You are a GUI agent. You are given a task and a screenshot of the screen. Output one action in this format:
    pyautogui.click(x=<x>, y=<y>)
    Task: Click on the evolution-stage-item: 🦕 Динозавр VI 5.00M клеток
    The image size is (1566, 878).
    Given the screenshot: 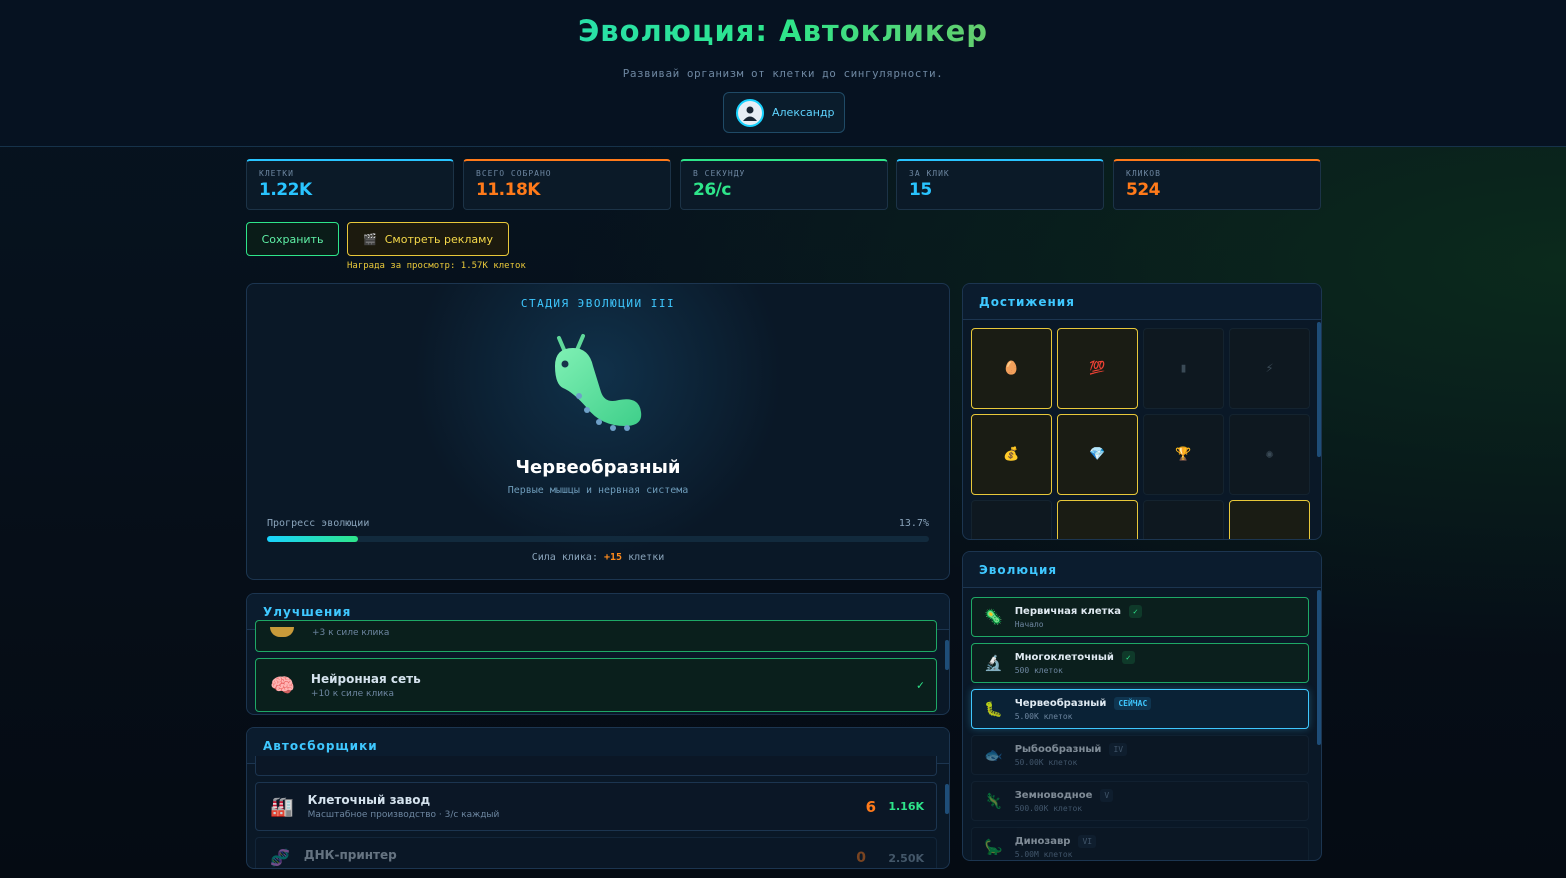 What is the action you would take?
    pyautogui.click(x=1140, y=843)
    